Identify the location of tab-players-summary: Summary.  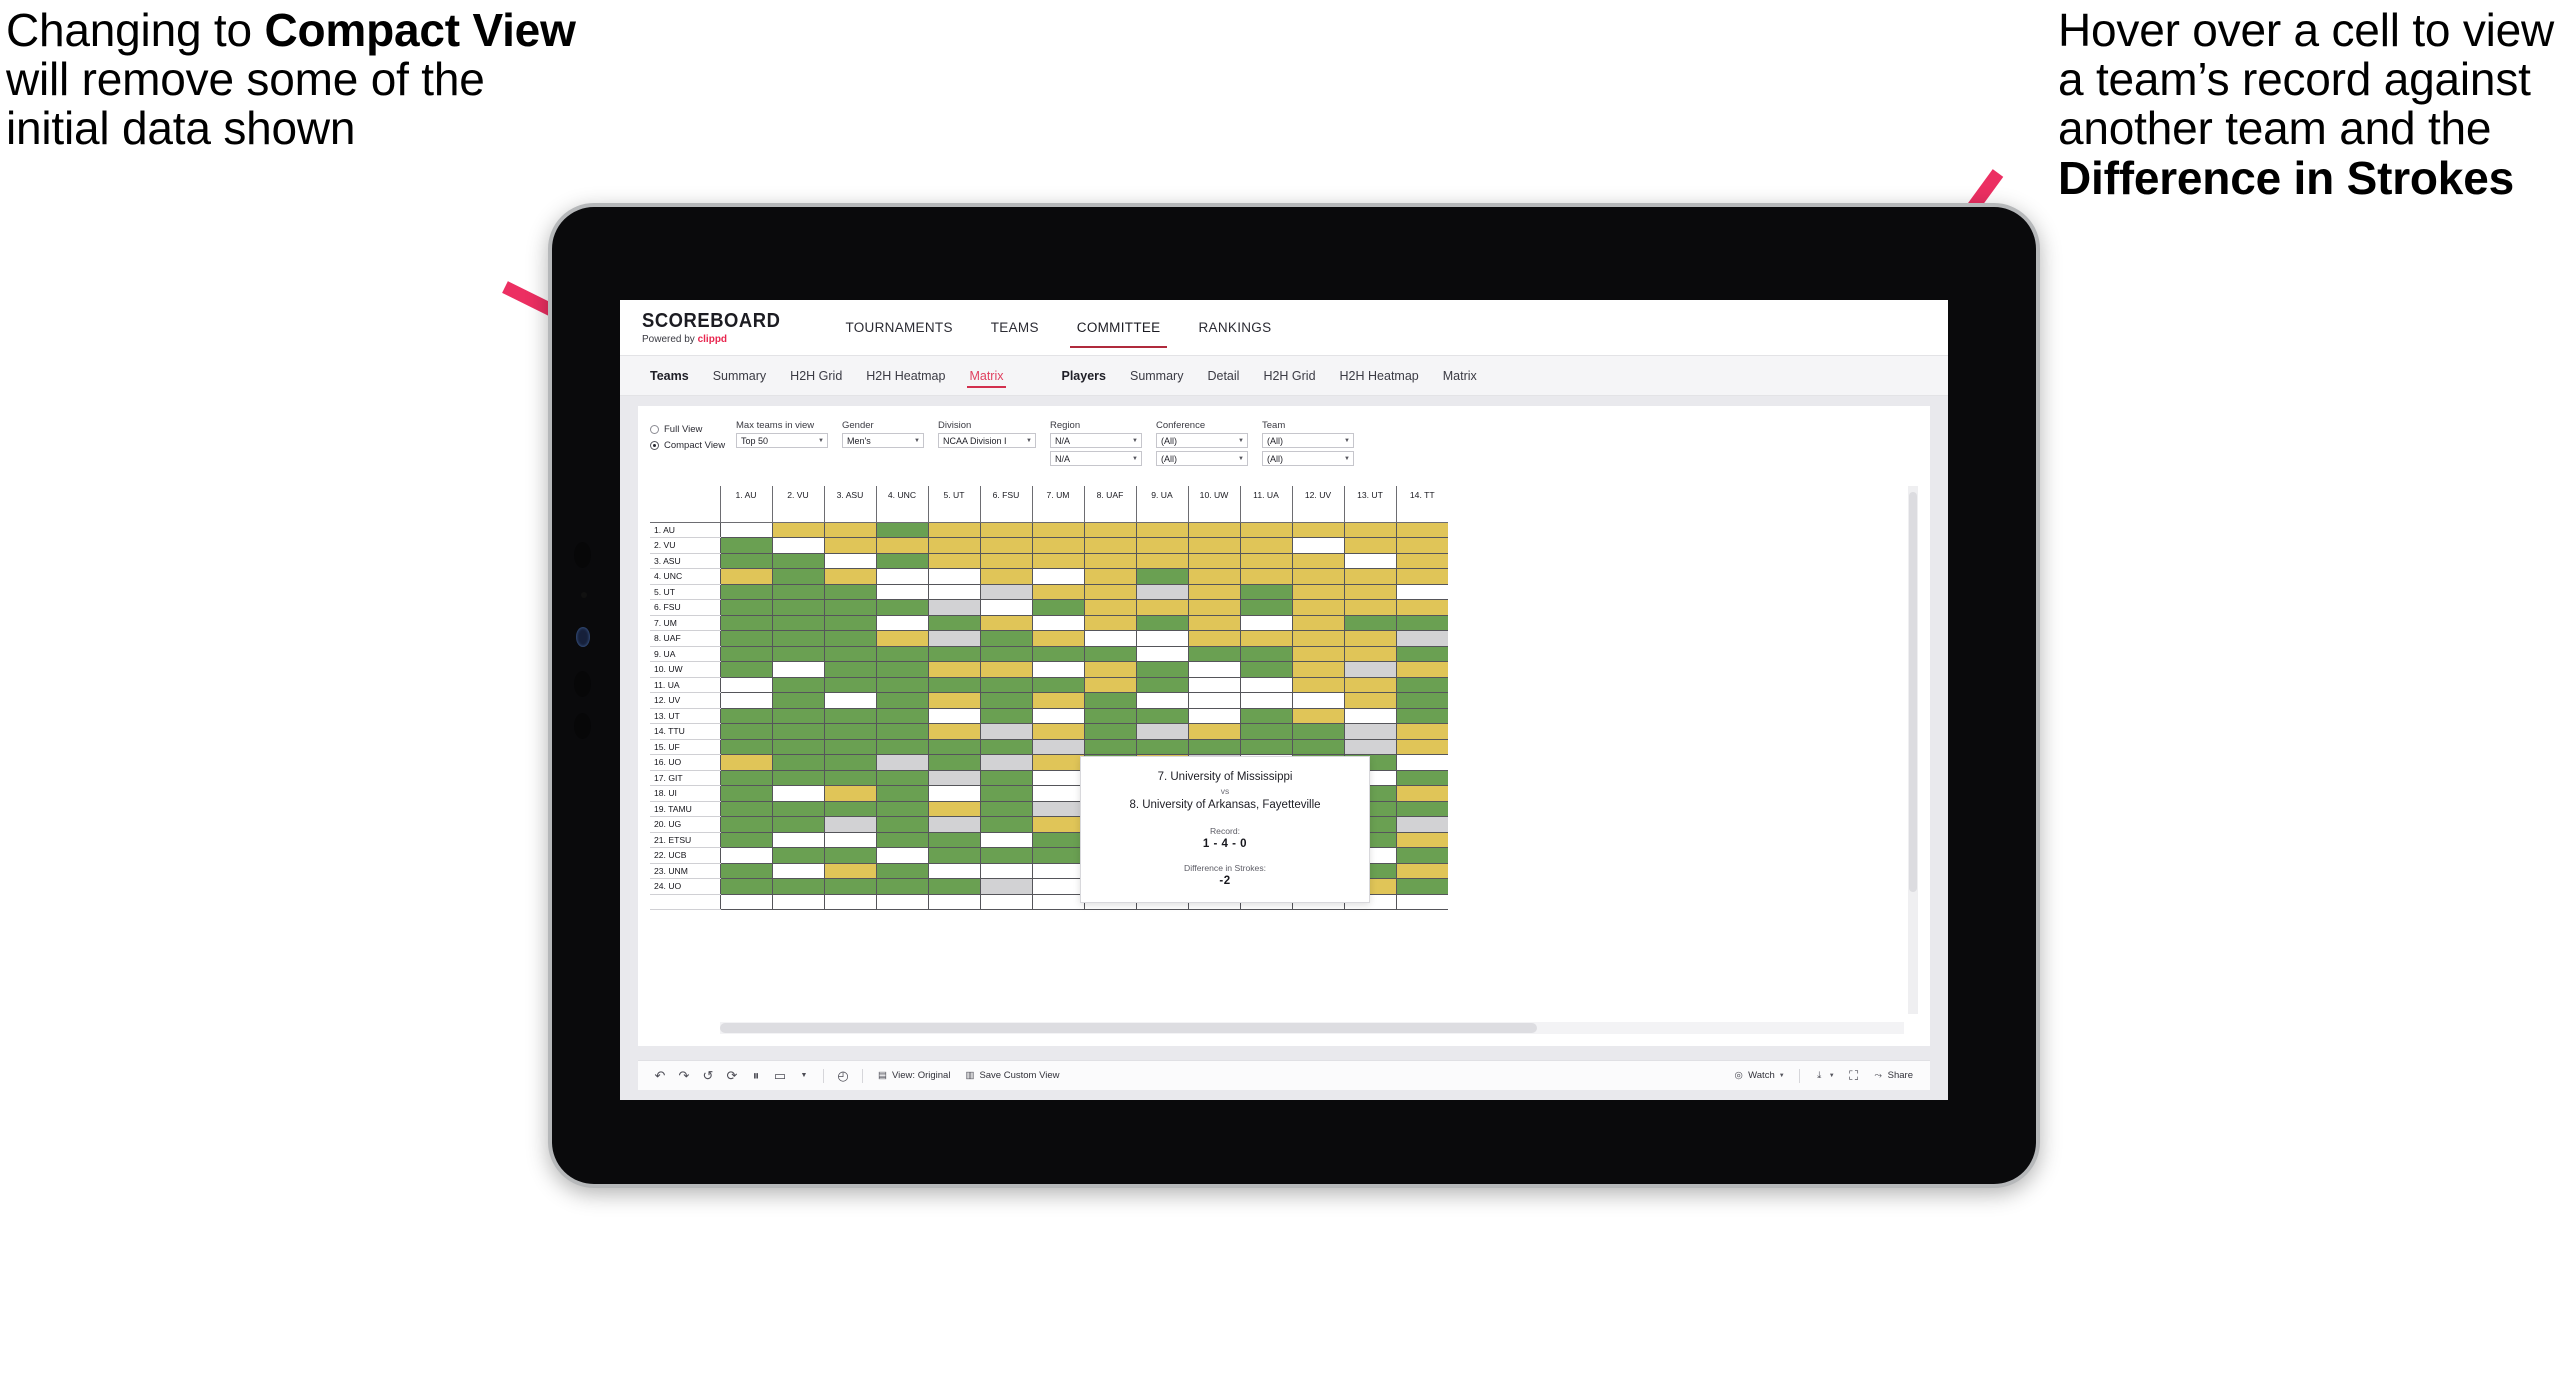
(1156, 376).